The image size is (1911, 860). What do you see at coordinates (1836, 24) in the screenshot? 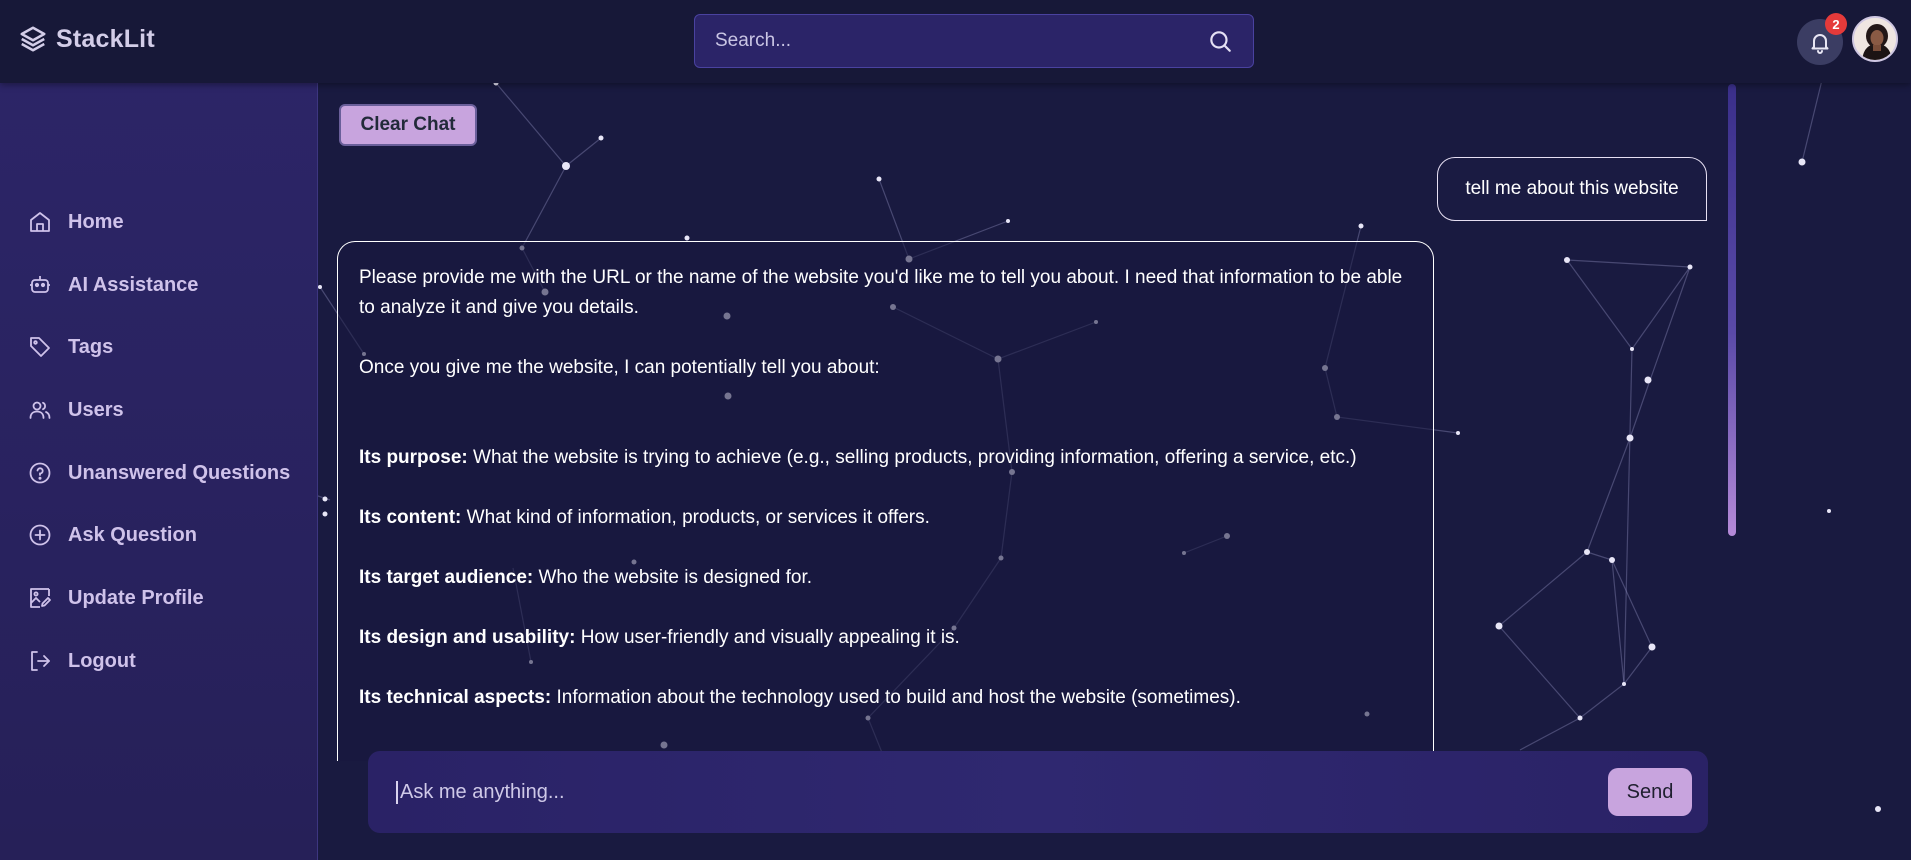
I see `notification-count-badge: 2` at bounding box center [1836, 24].